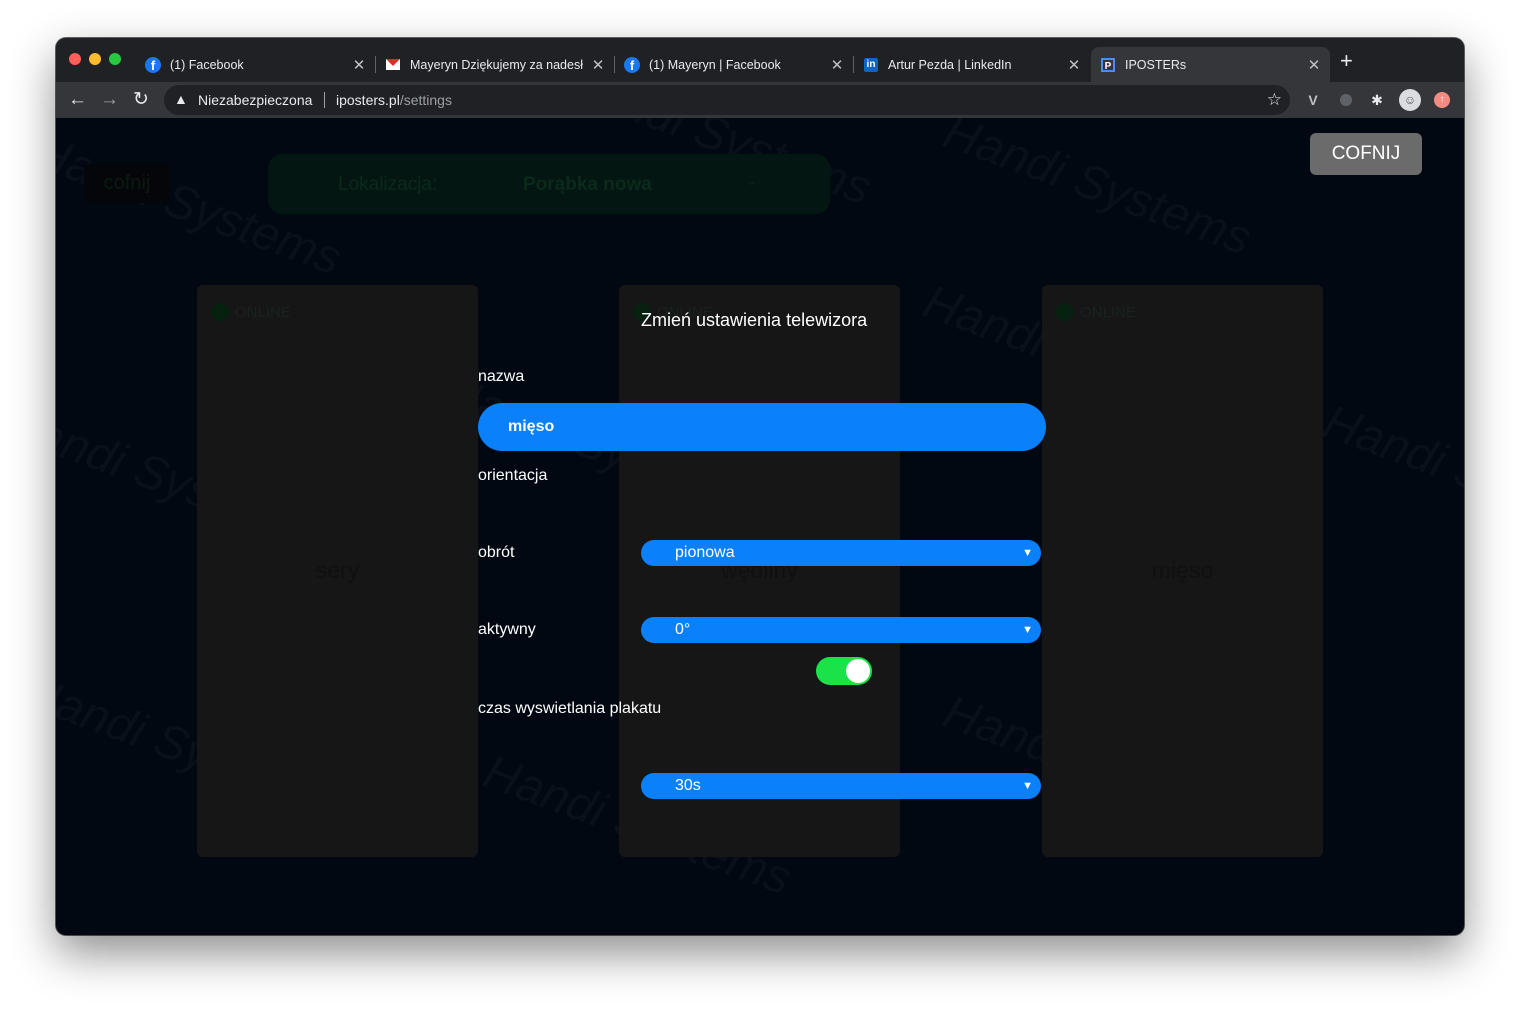  What do you see at coordinates (1274, 100) in the screenshot?
I see `bookmark-star-icon: ☆` at bounding box center [1274, 100].